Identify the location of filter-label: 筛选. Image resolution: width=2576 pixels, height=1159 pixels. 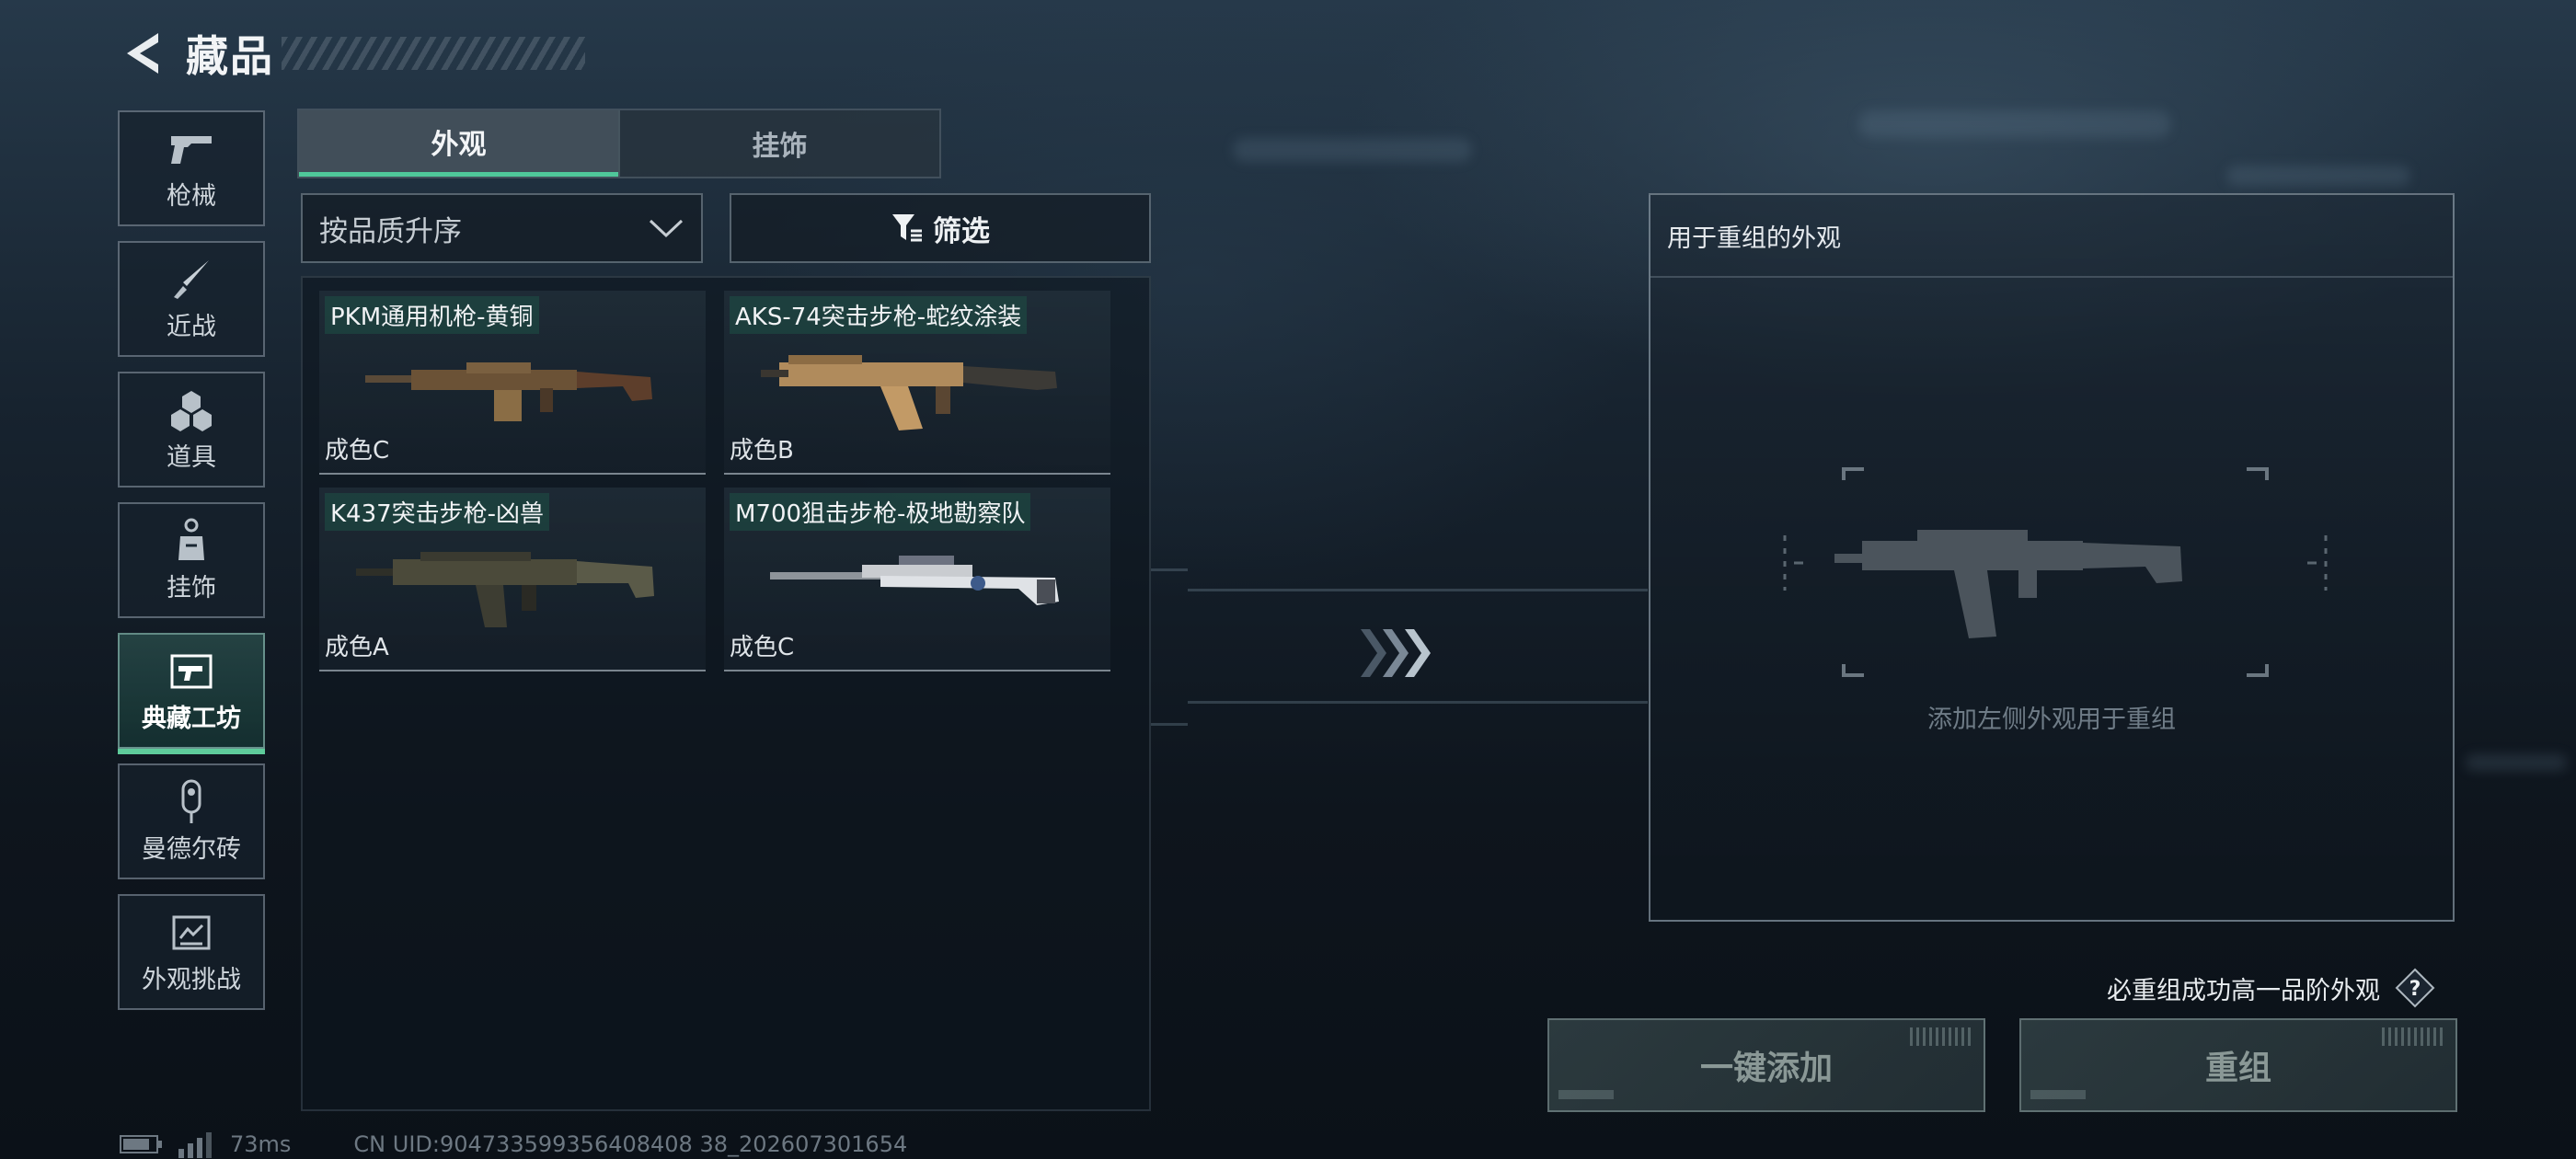
(961, 231).